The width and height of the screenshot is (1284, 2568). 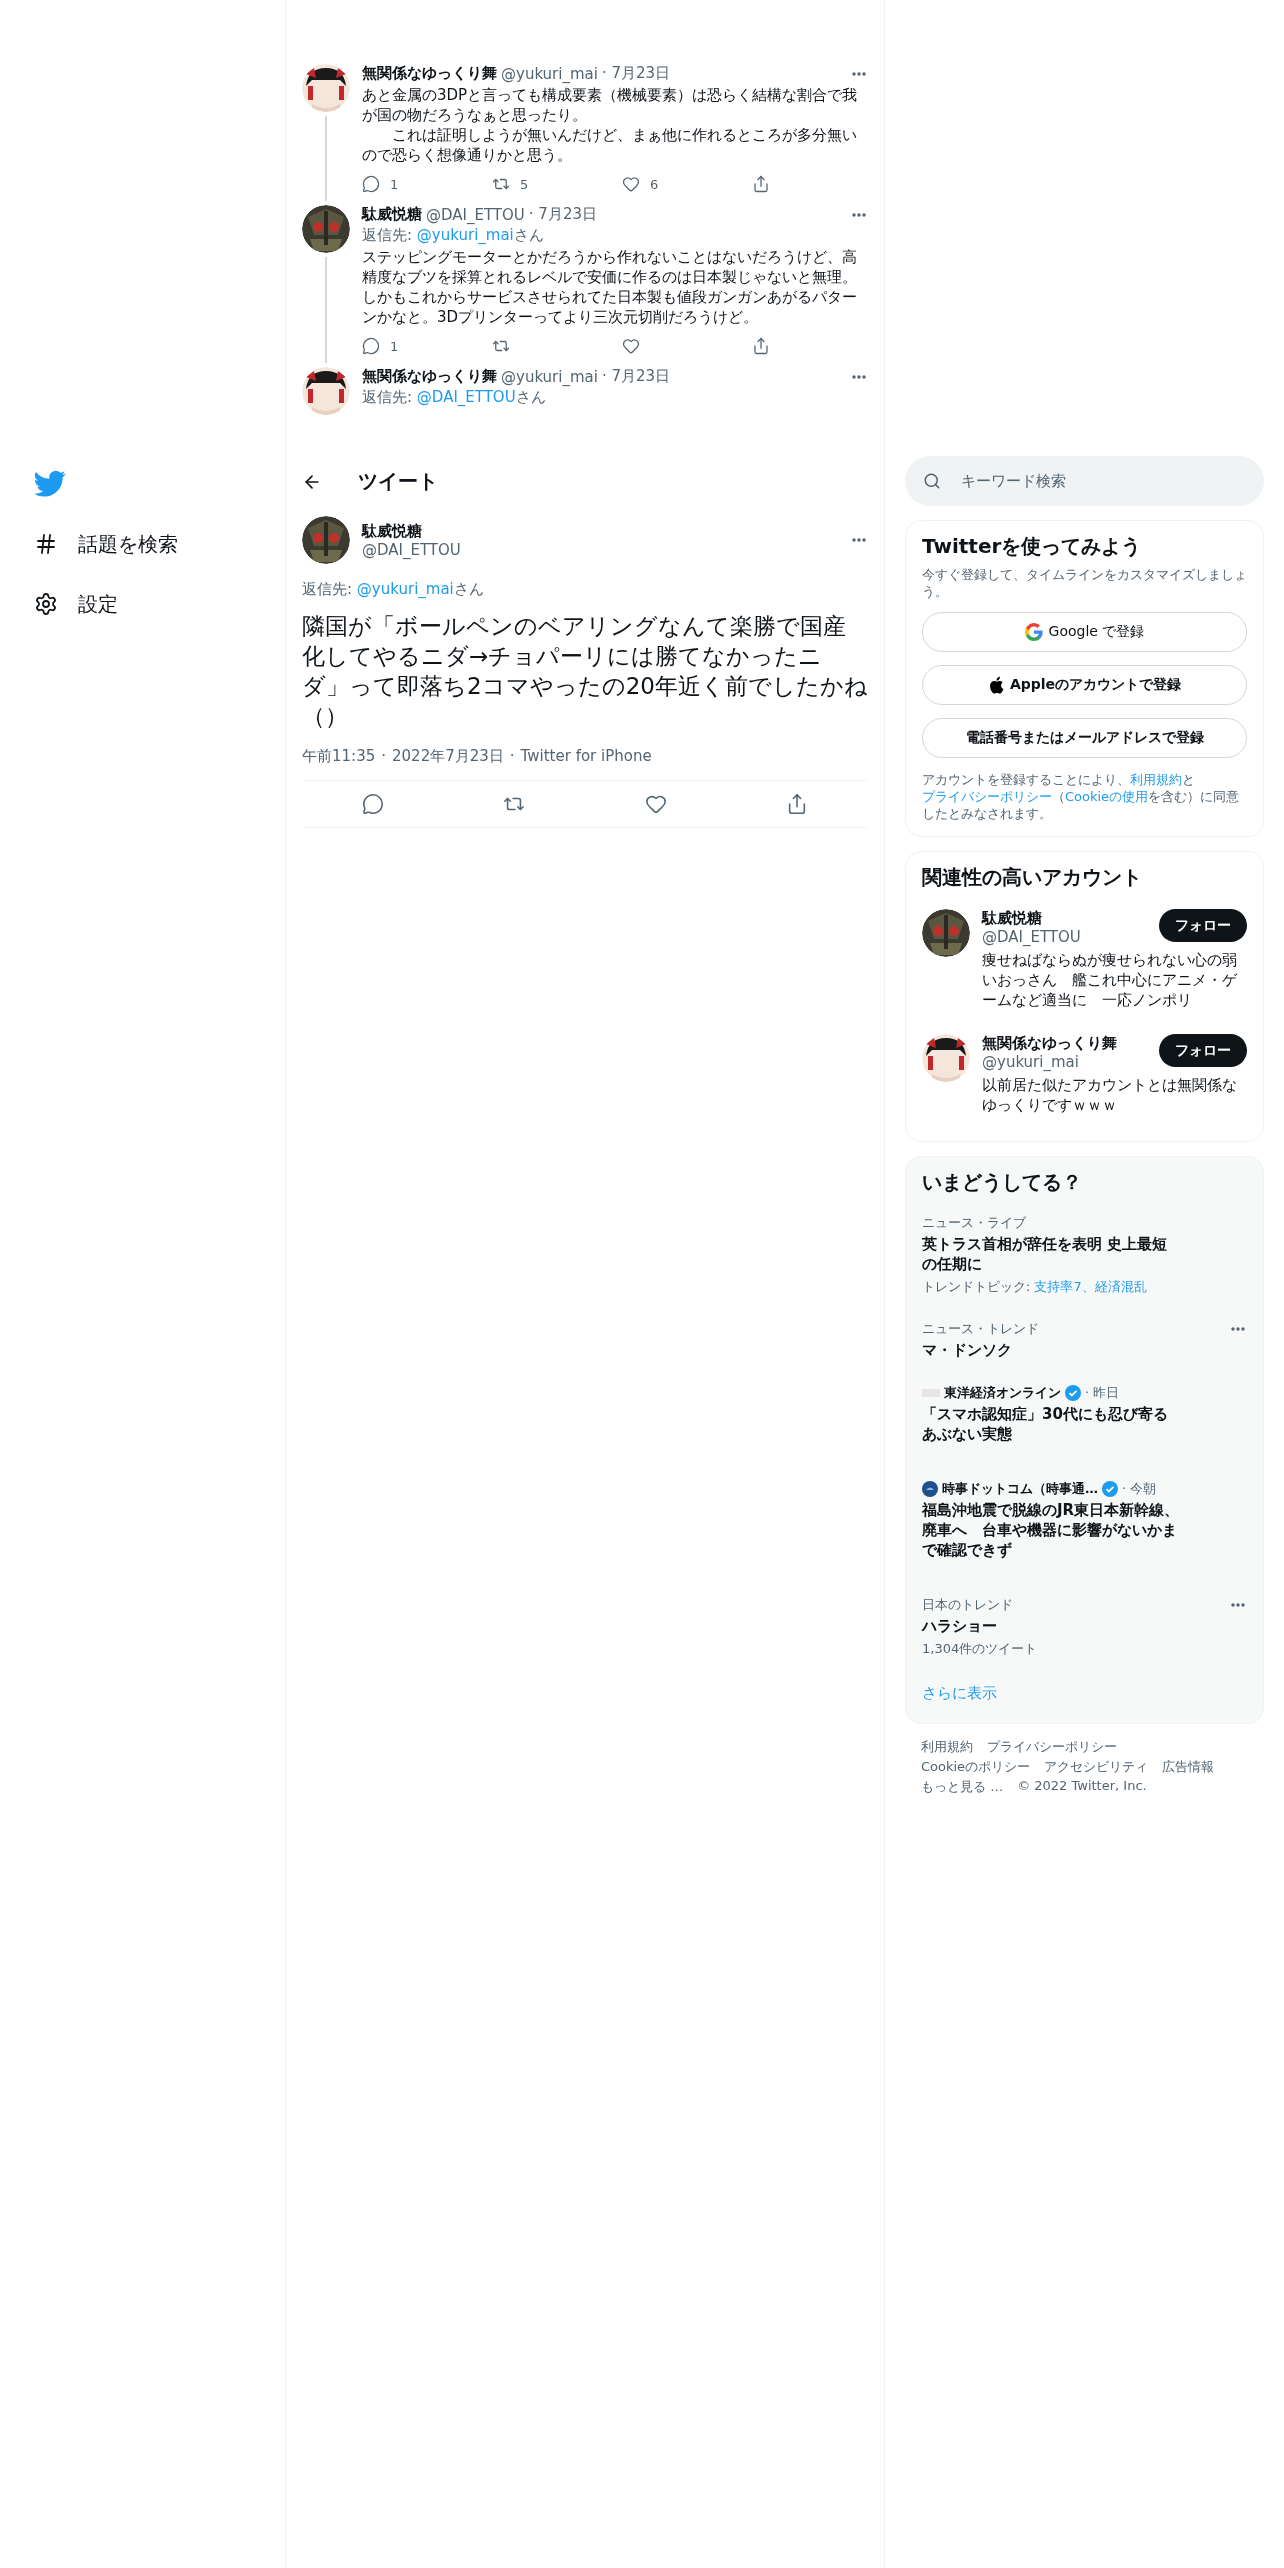 I want to click on signup-button: Google で登録, so click(x=1084, y=632).